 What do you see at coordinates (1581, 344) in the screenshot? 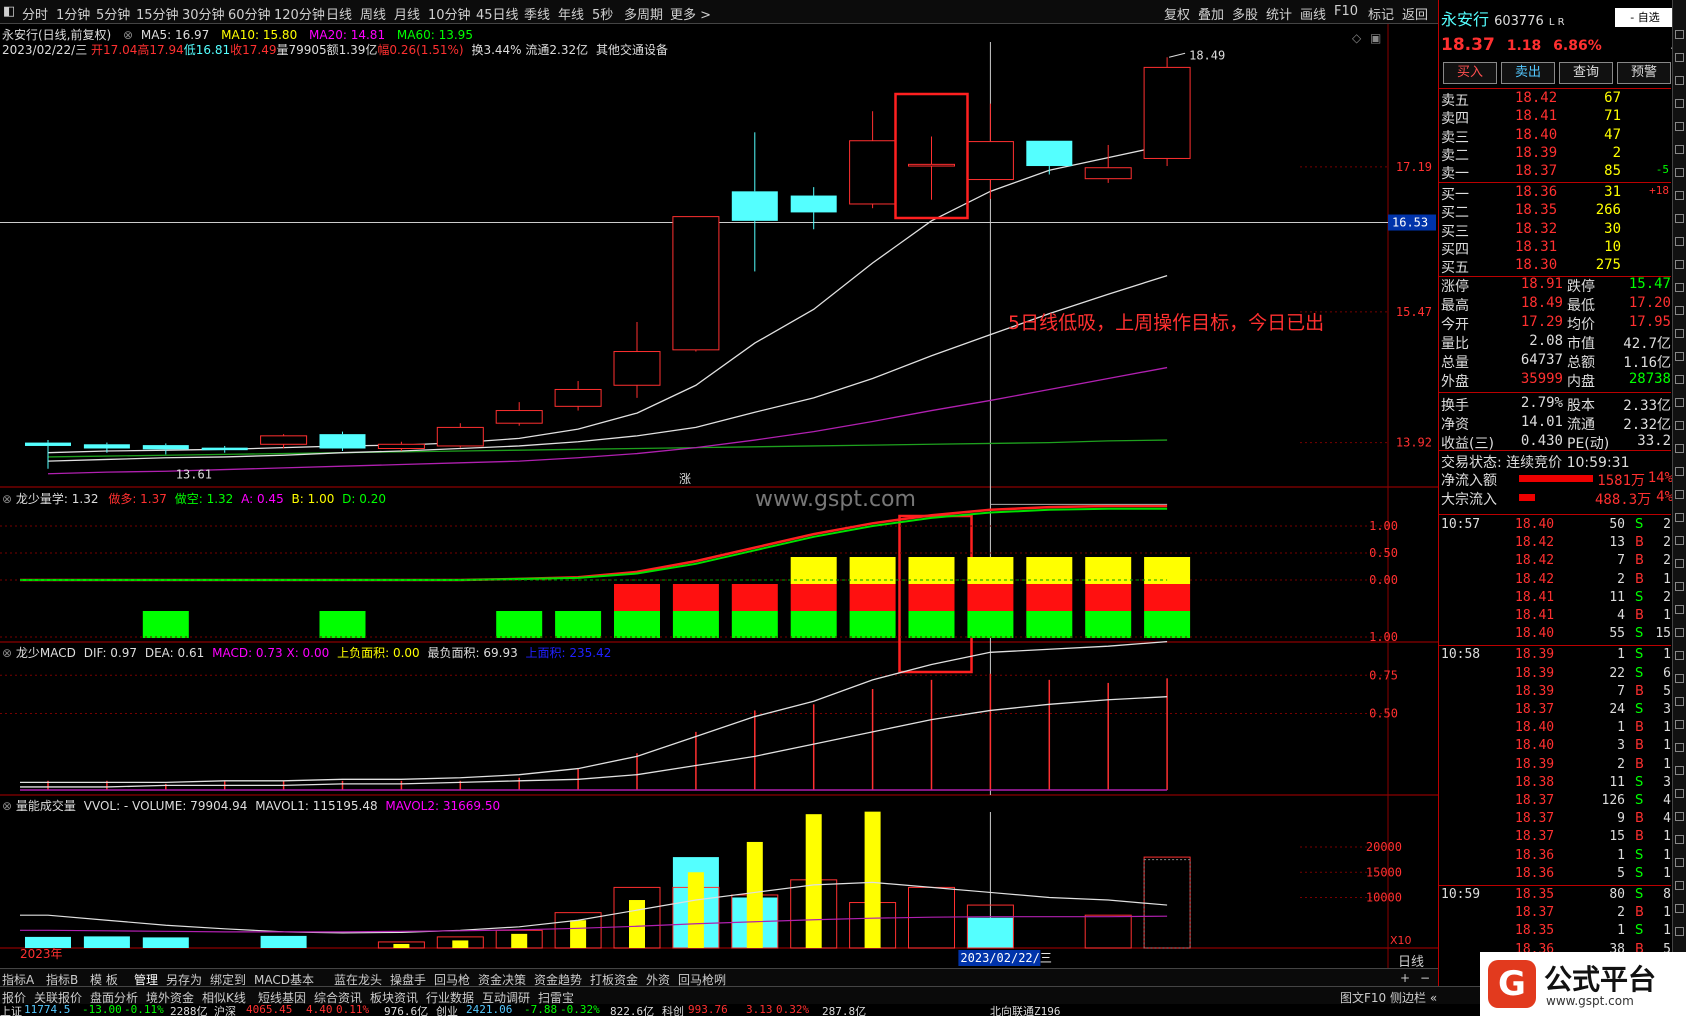
I see `stat-label: 市值` at bounding box center [1581, 344].